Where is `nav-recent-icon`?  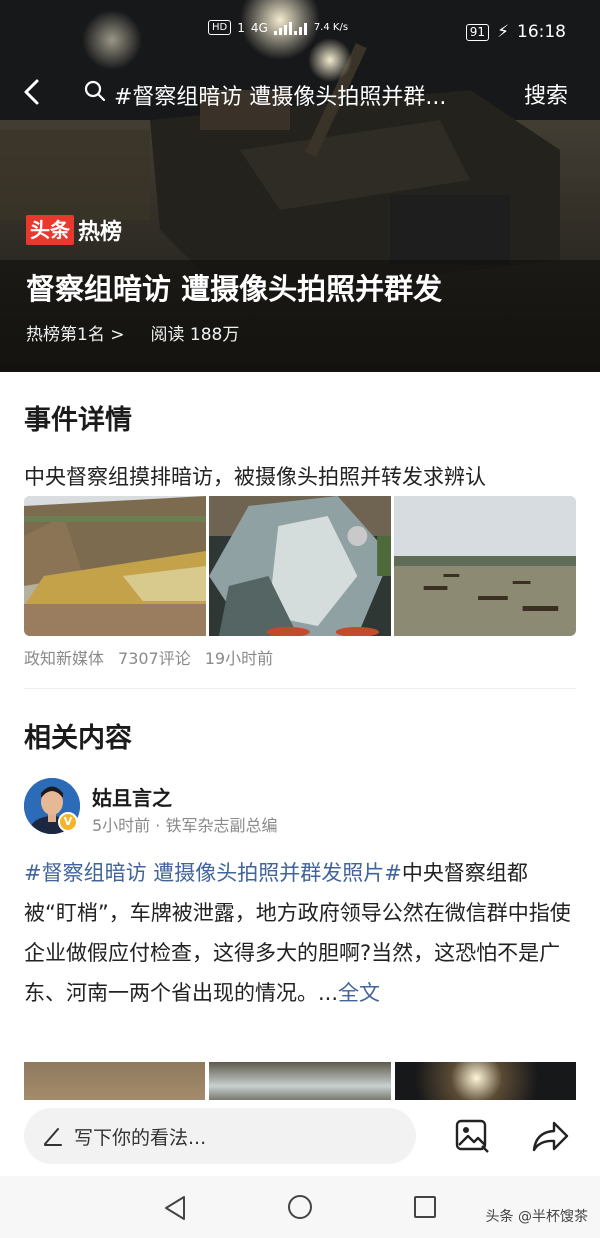 nav-recent-icon is located at coordinates (425, 1207).